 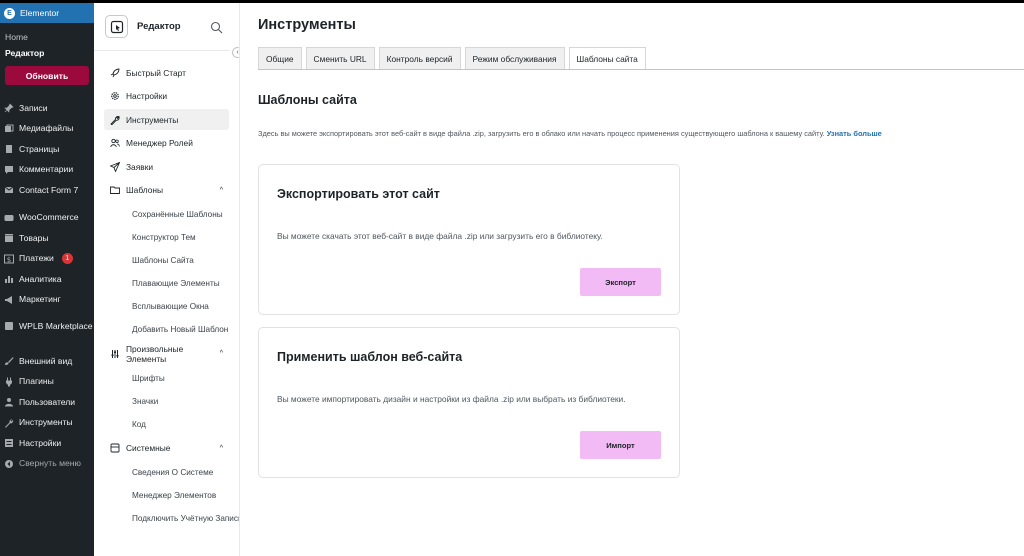 I want to click on nav-subitem-system-info: Сведения О Системе, so click(x=166, y=472).